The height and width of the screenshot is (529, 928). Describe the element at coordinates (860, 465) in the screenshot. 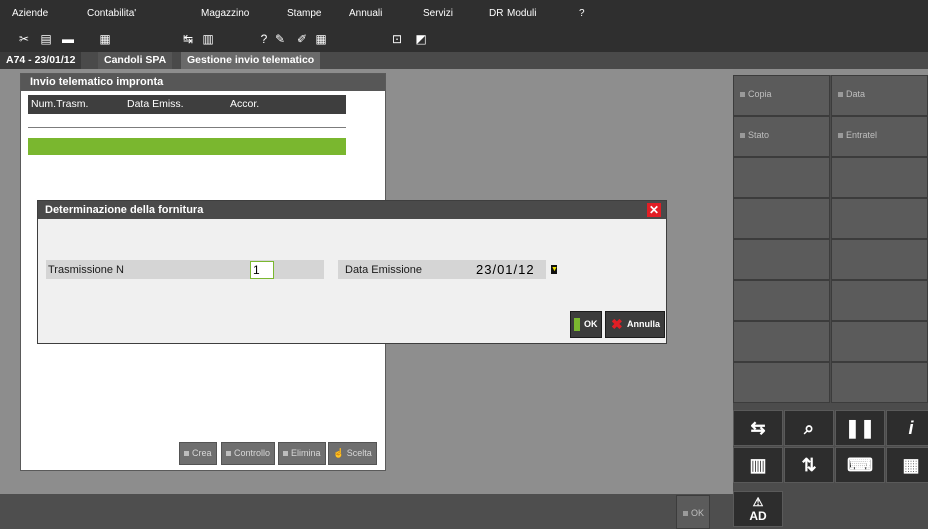

I see `keyboard-icon: ⌨` at that location.